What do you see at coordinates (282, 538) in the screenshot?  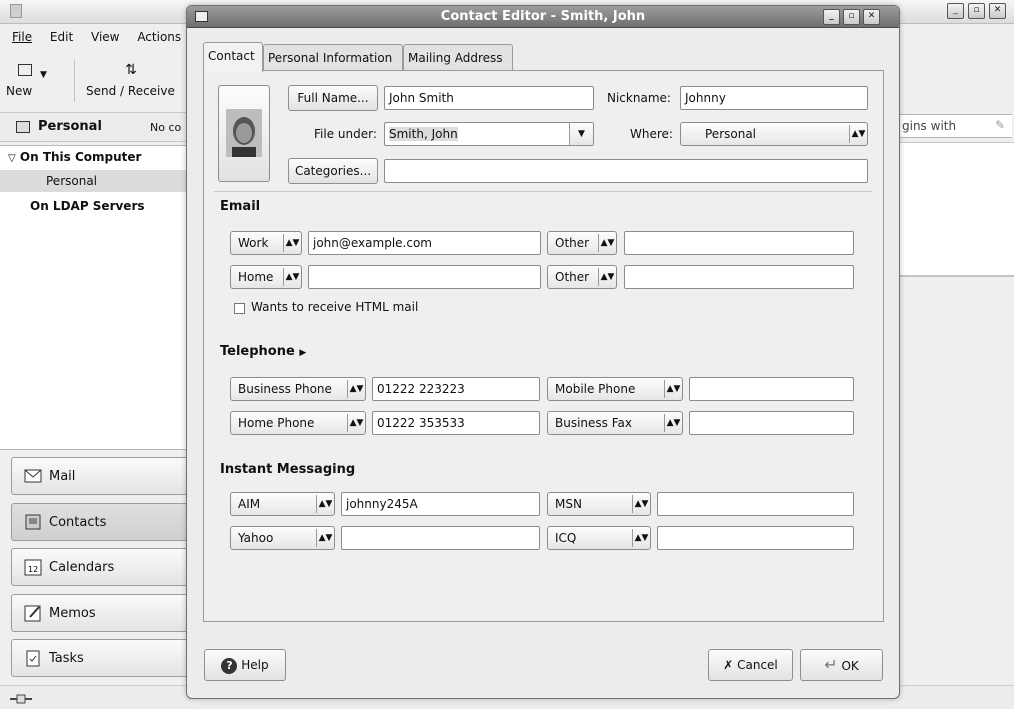 I see `im-type-combo: Yahoo ▲▼` at bounding box center [282, 538].